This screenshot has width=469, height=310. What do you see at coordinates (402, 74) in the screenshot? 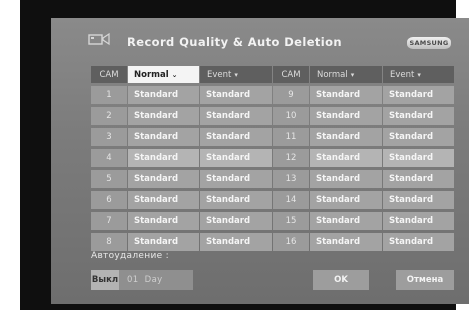
I see `event-dropdown-right-label: Event` at bounding box center [402, 74].